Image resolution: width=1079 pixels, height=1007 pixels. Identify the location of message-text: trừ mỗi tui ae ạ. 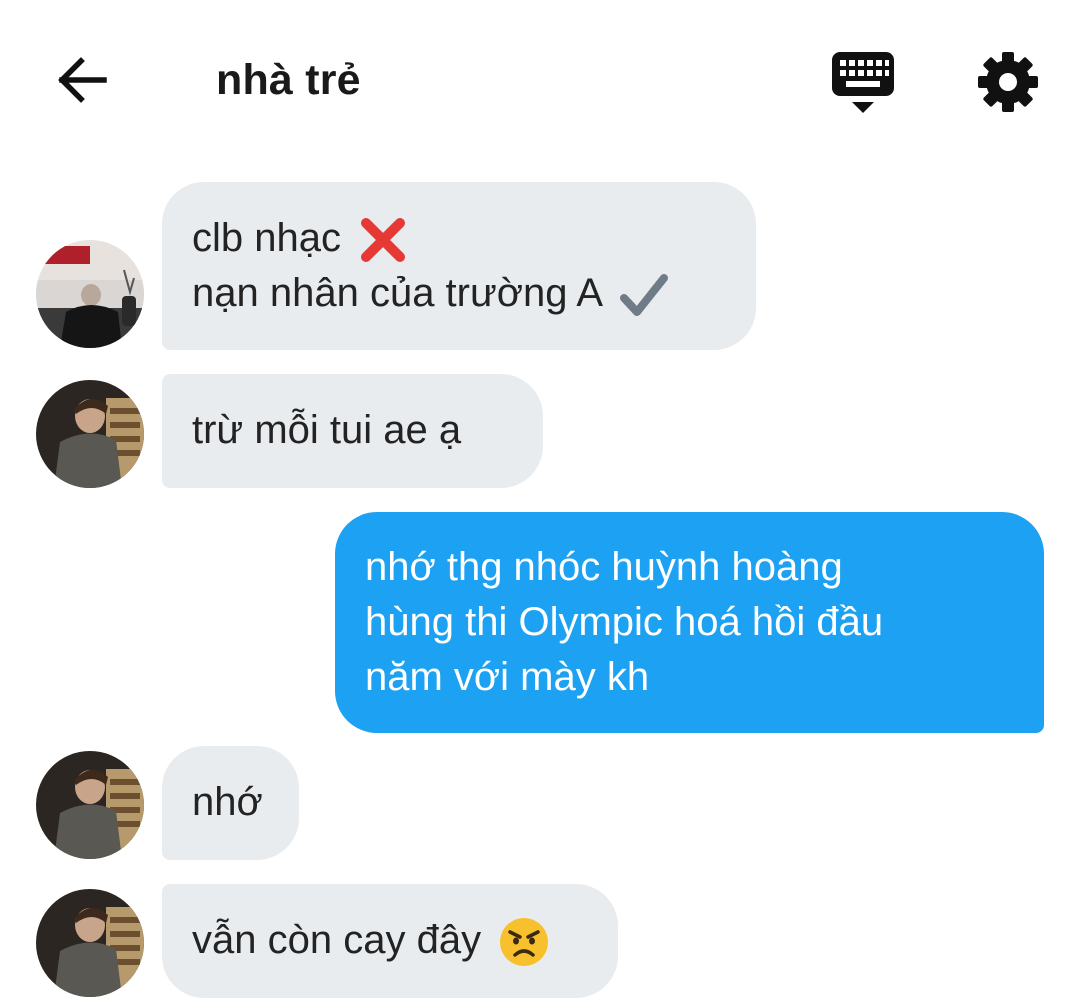
(327, 430).